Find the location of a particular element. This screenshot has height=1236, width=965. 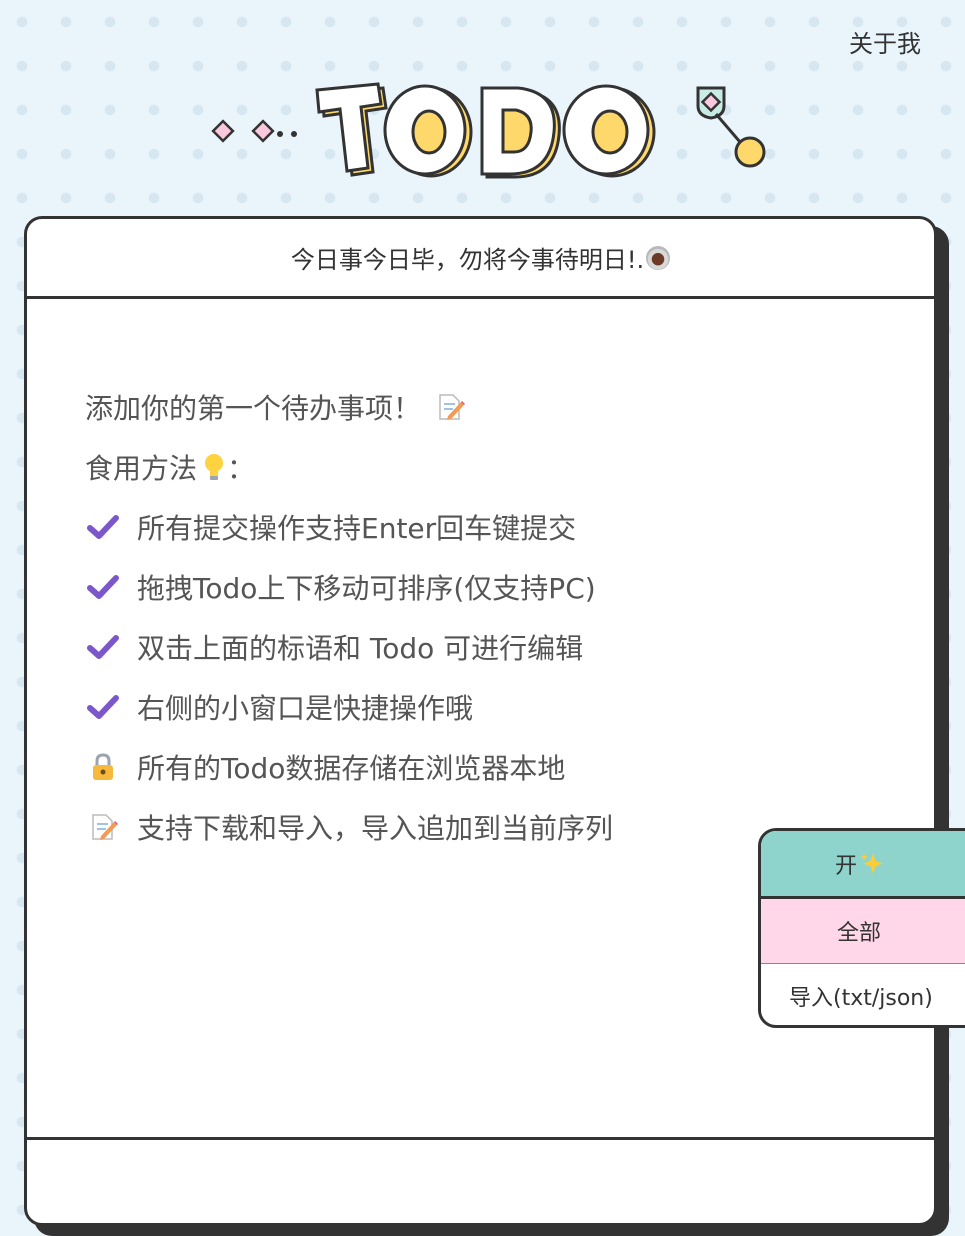

tip-item: 右侧的小窗口是快捷操作哦 is located at coordinates (509, 707).